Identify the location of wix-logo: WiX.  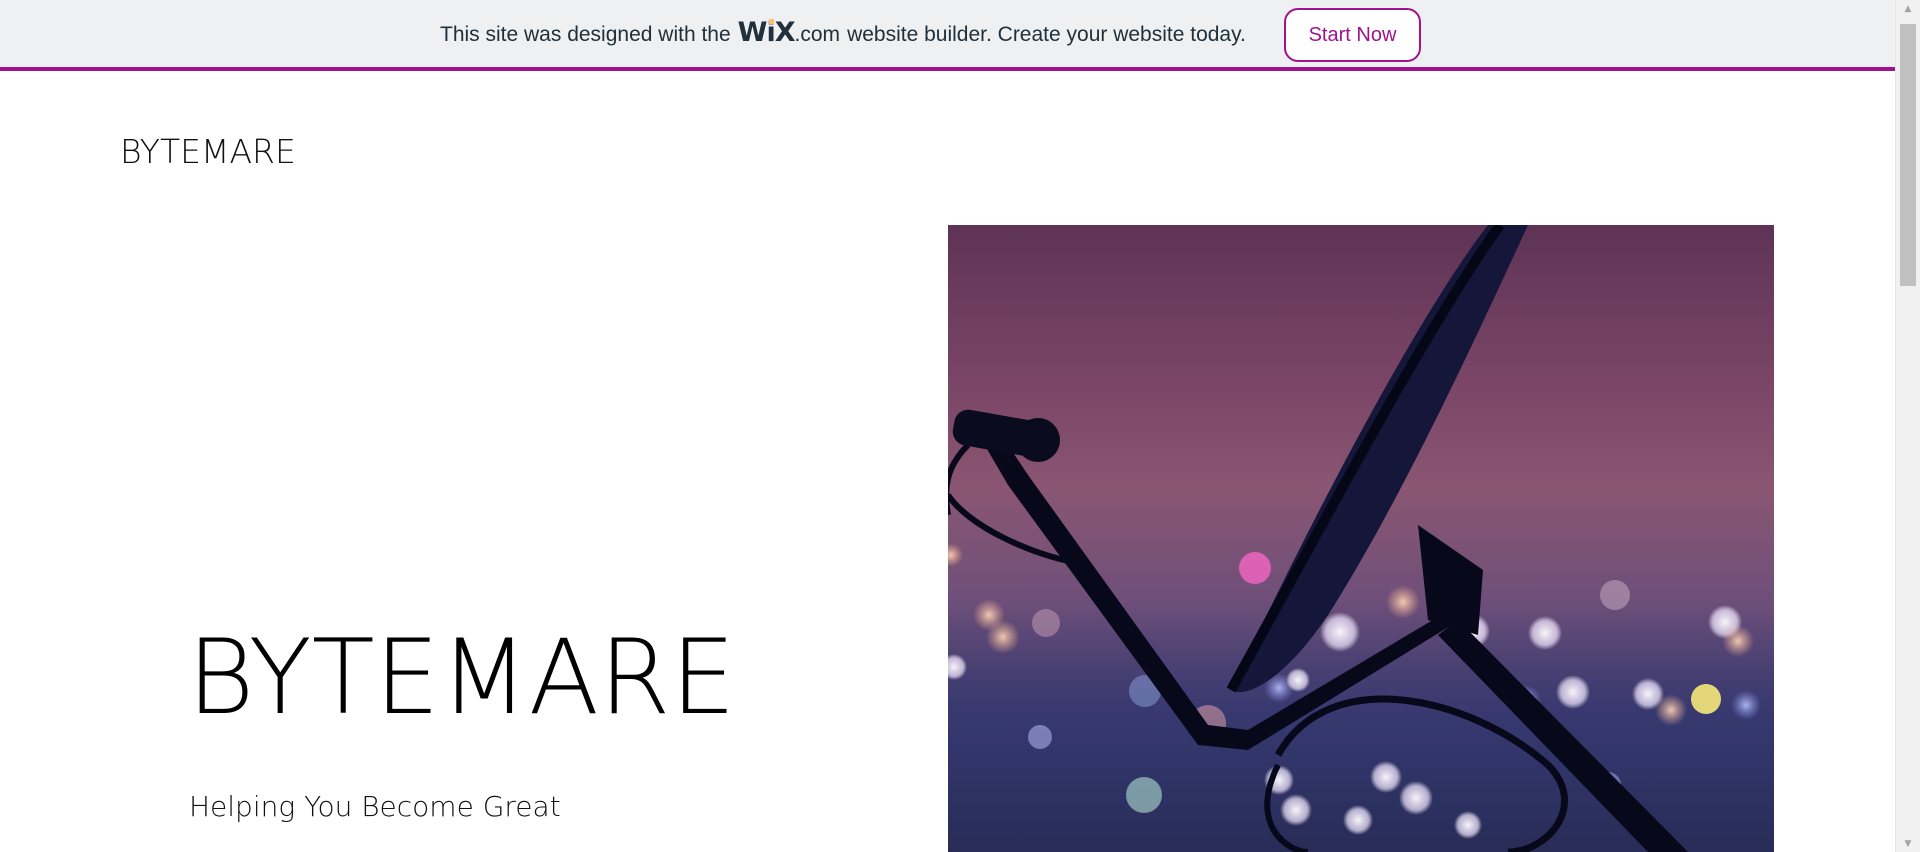
(766, 32).